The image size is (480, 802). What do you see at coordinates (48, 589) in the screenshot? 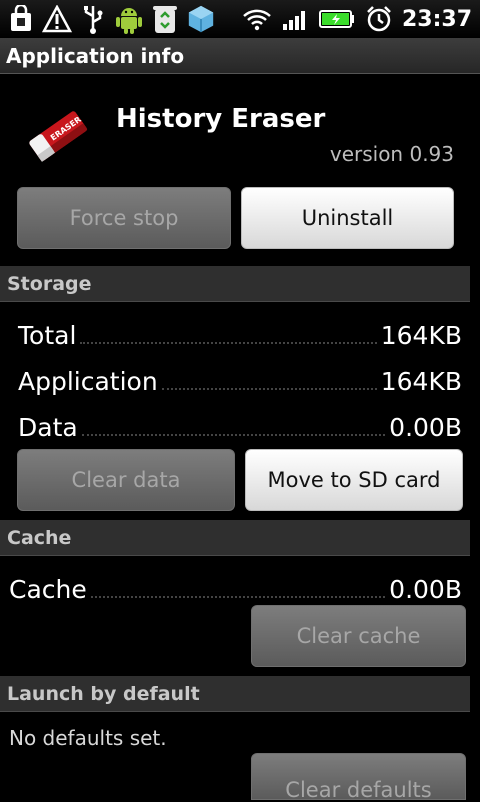
I see `cache-row-label: Cache` at bounding box center [48, 589].